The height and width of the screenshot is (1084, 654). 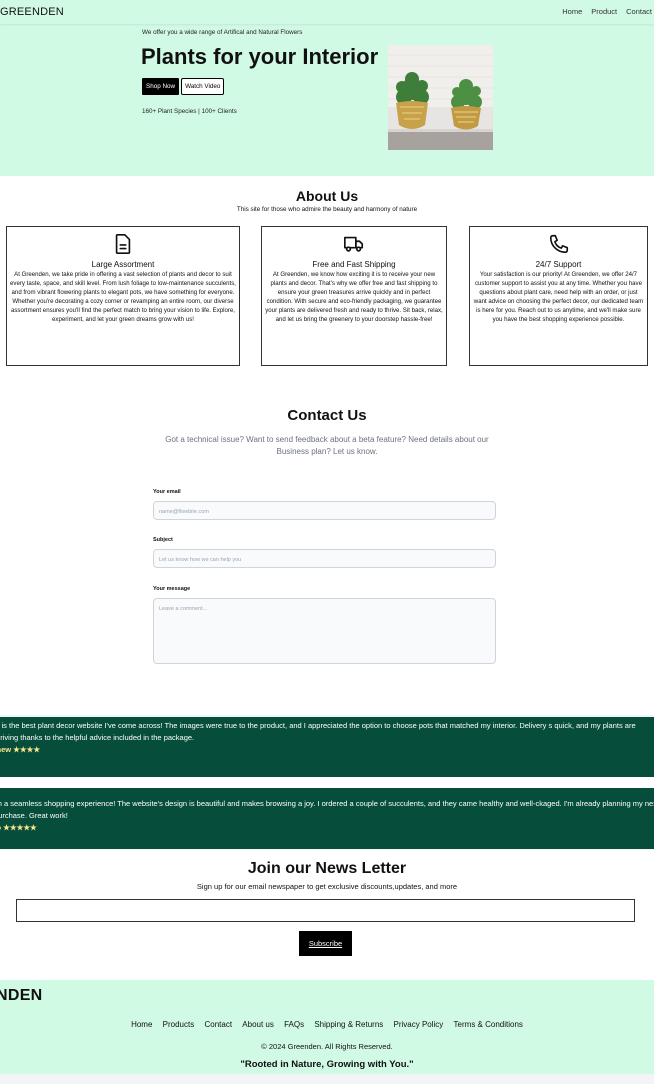 I want to click on footer-link-products: Products, so click(x=179, y=1024).